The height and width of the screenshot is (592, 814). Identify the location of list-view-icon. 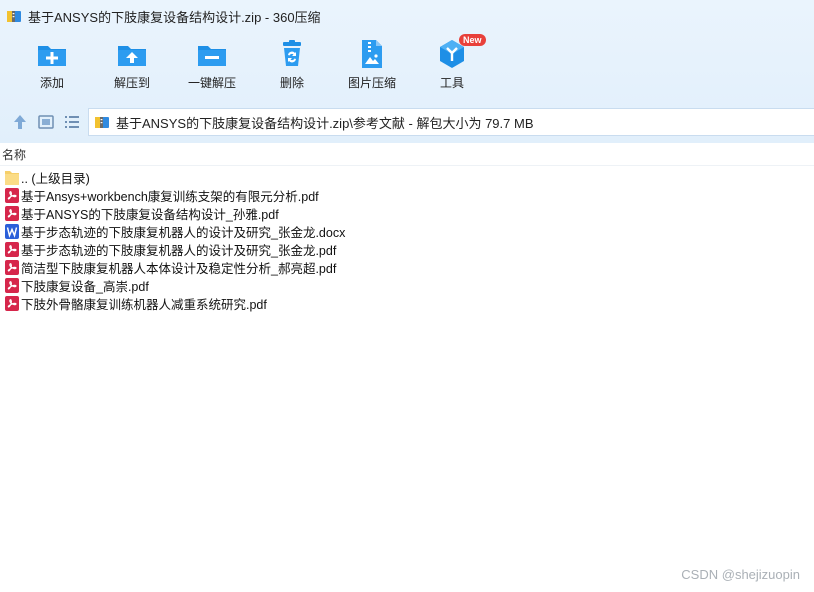
(72, 122).